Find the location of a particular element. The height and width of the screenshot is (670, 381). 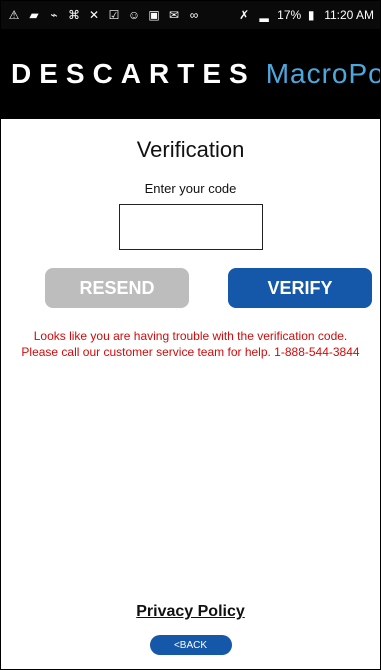

wifi-icon: ⌁ is located at coordinates (54, 15).